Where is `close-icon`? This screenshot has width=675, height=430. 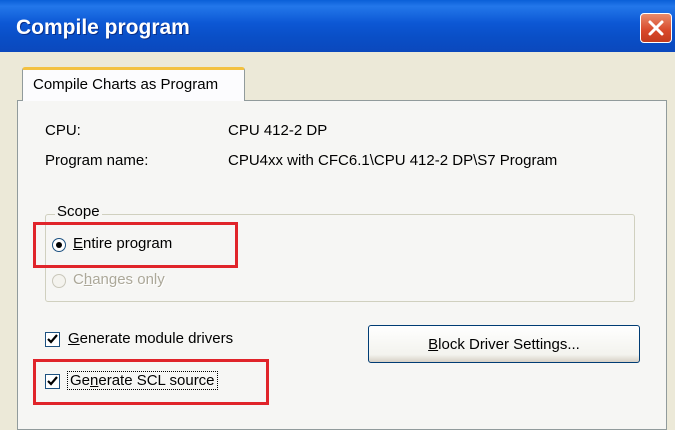 close-icon is located at coordinates (656, 28).